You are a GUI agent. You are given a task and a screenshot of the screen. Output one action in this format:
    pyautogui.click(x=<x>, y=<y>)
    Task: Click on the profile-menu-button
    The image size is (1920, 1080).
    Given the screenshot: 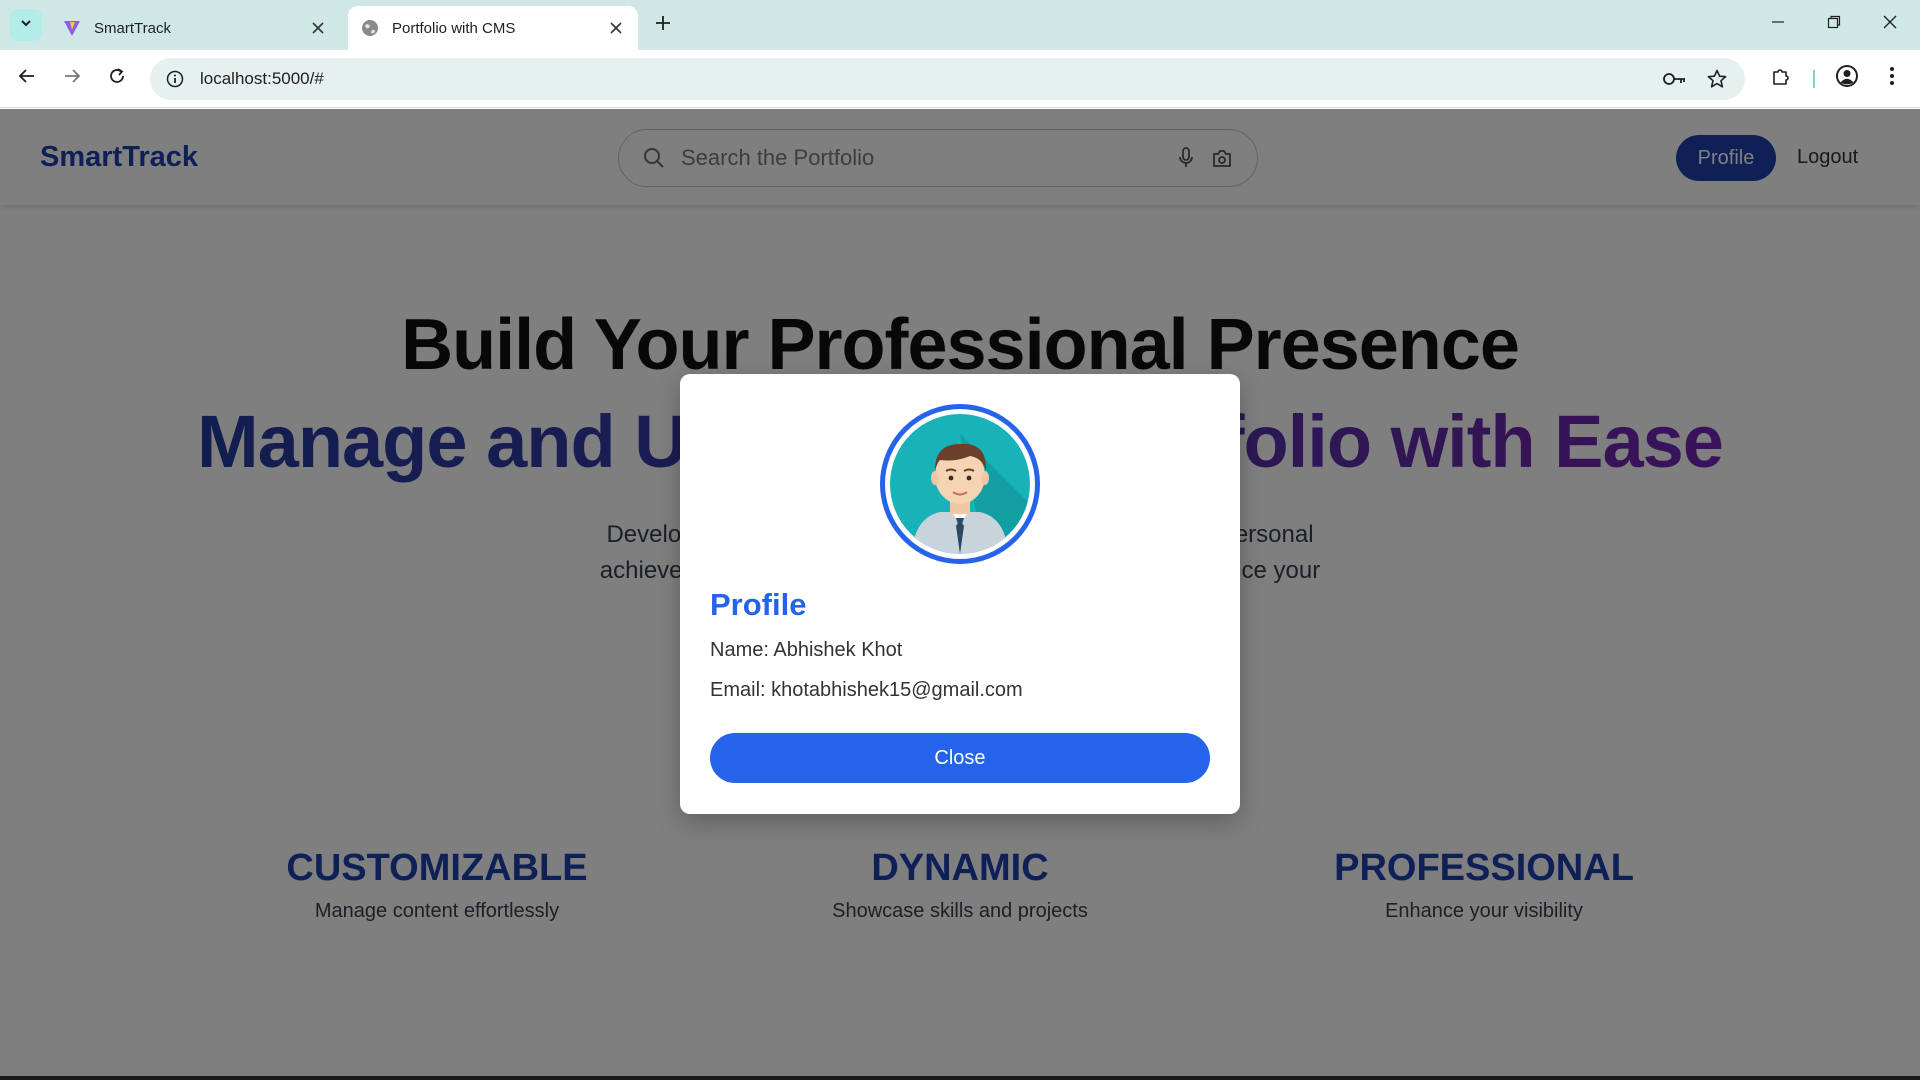 What is the action you would take?
    pyautogui.click(x=1847, y=78)
    